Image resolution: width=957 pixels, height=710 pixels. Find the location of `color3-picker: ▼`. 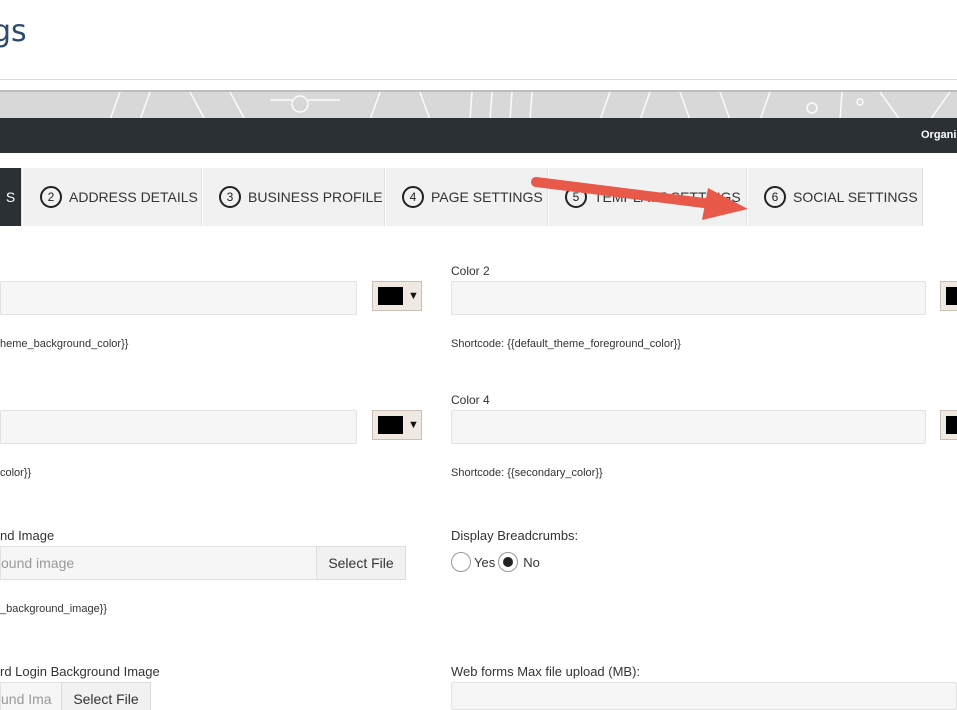

color3-picker: ▼ is located at coordinates (397, 425).